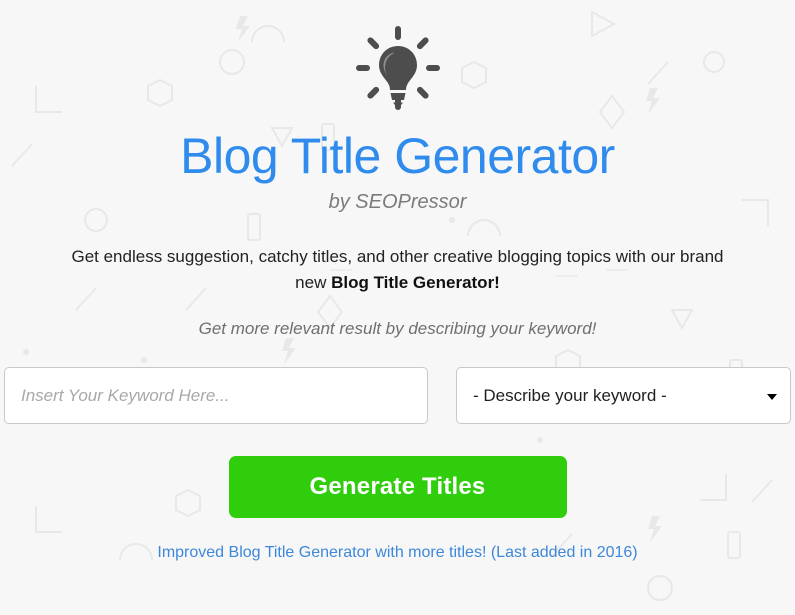 Image resolution: width=795 pixels, height=615 pixels. Describe the element at coordinates (397, 156) in the screenshot. I see `page-title: Blog Title Generator` at that location.